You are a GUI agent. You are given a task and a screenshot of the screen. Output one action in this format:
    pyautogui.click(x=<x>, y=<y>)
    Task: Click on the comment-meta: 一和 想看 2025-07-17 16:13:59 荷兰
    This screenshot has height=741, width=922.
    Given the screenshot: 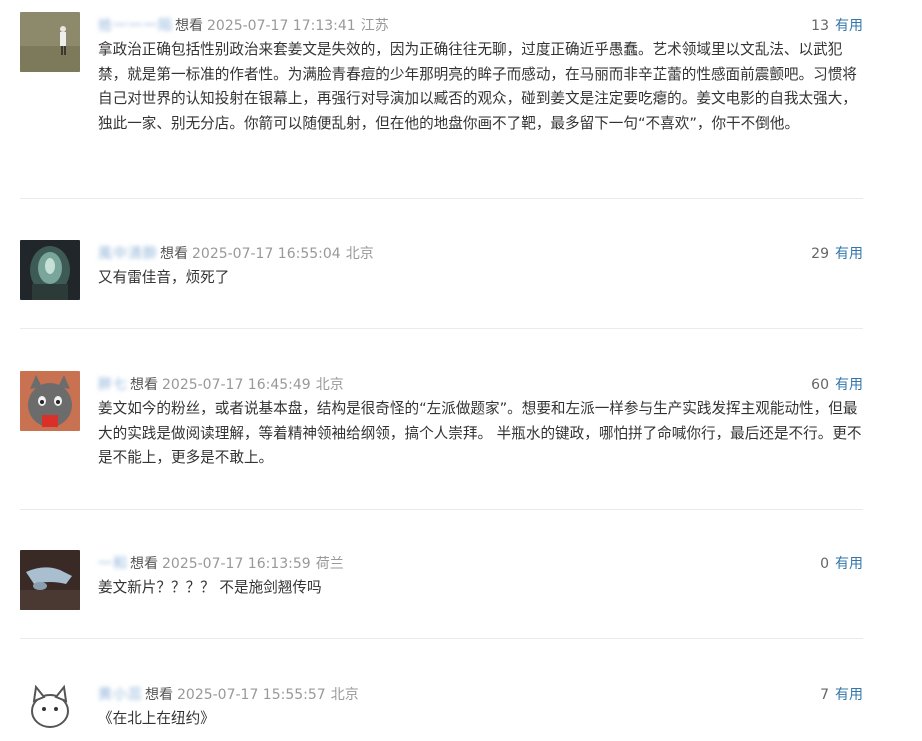 What is the action you would take?
    pyautogui.click(x=221, y=564)
    